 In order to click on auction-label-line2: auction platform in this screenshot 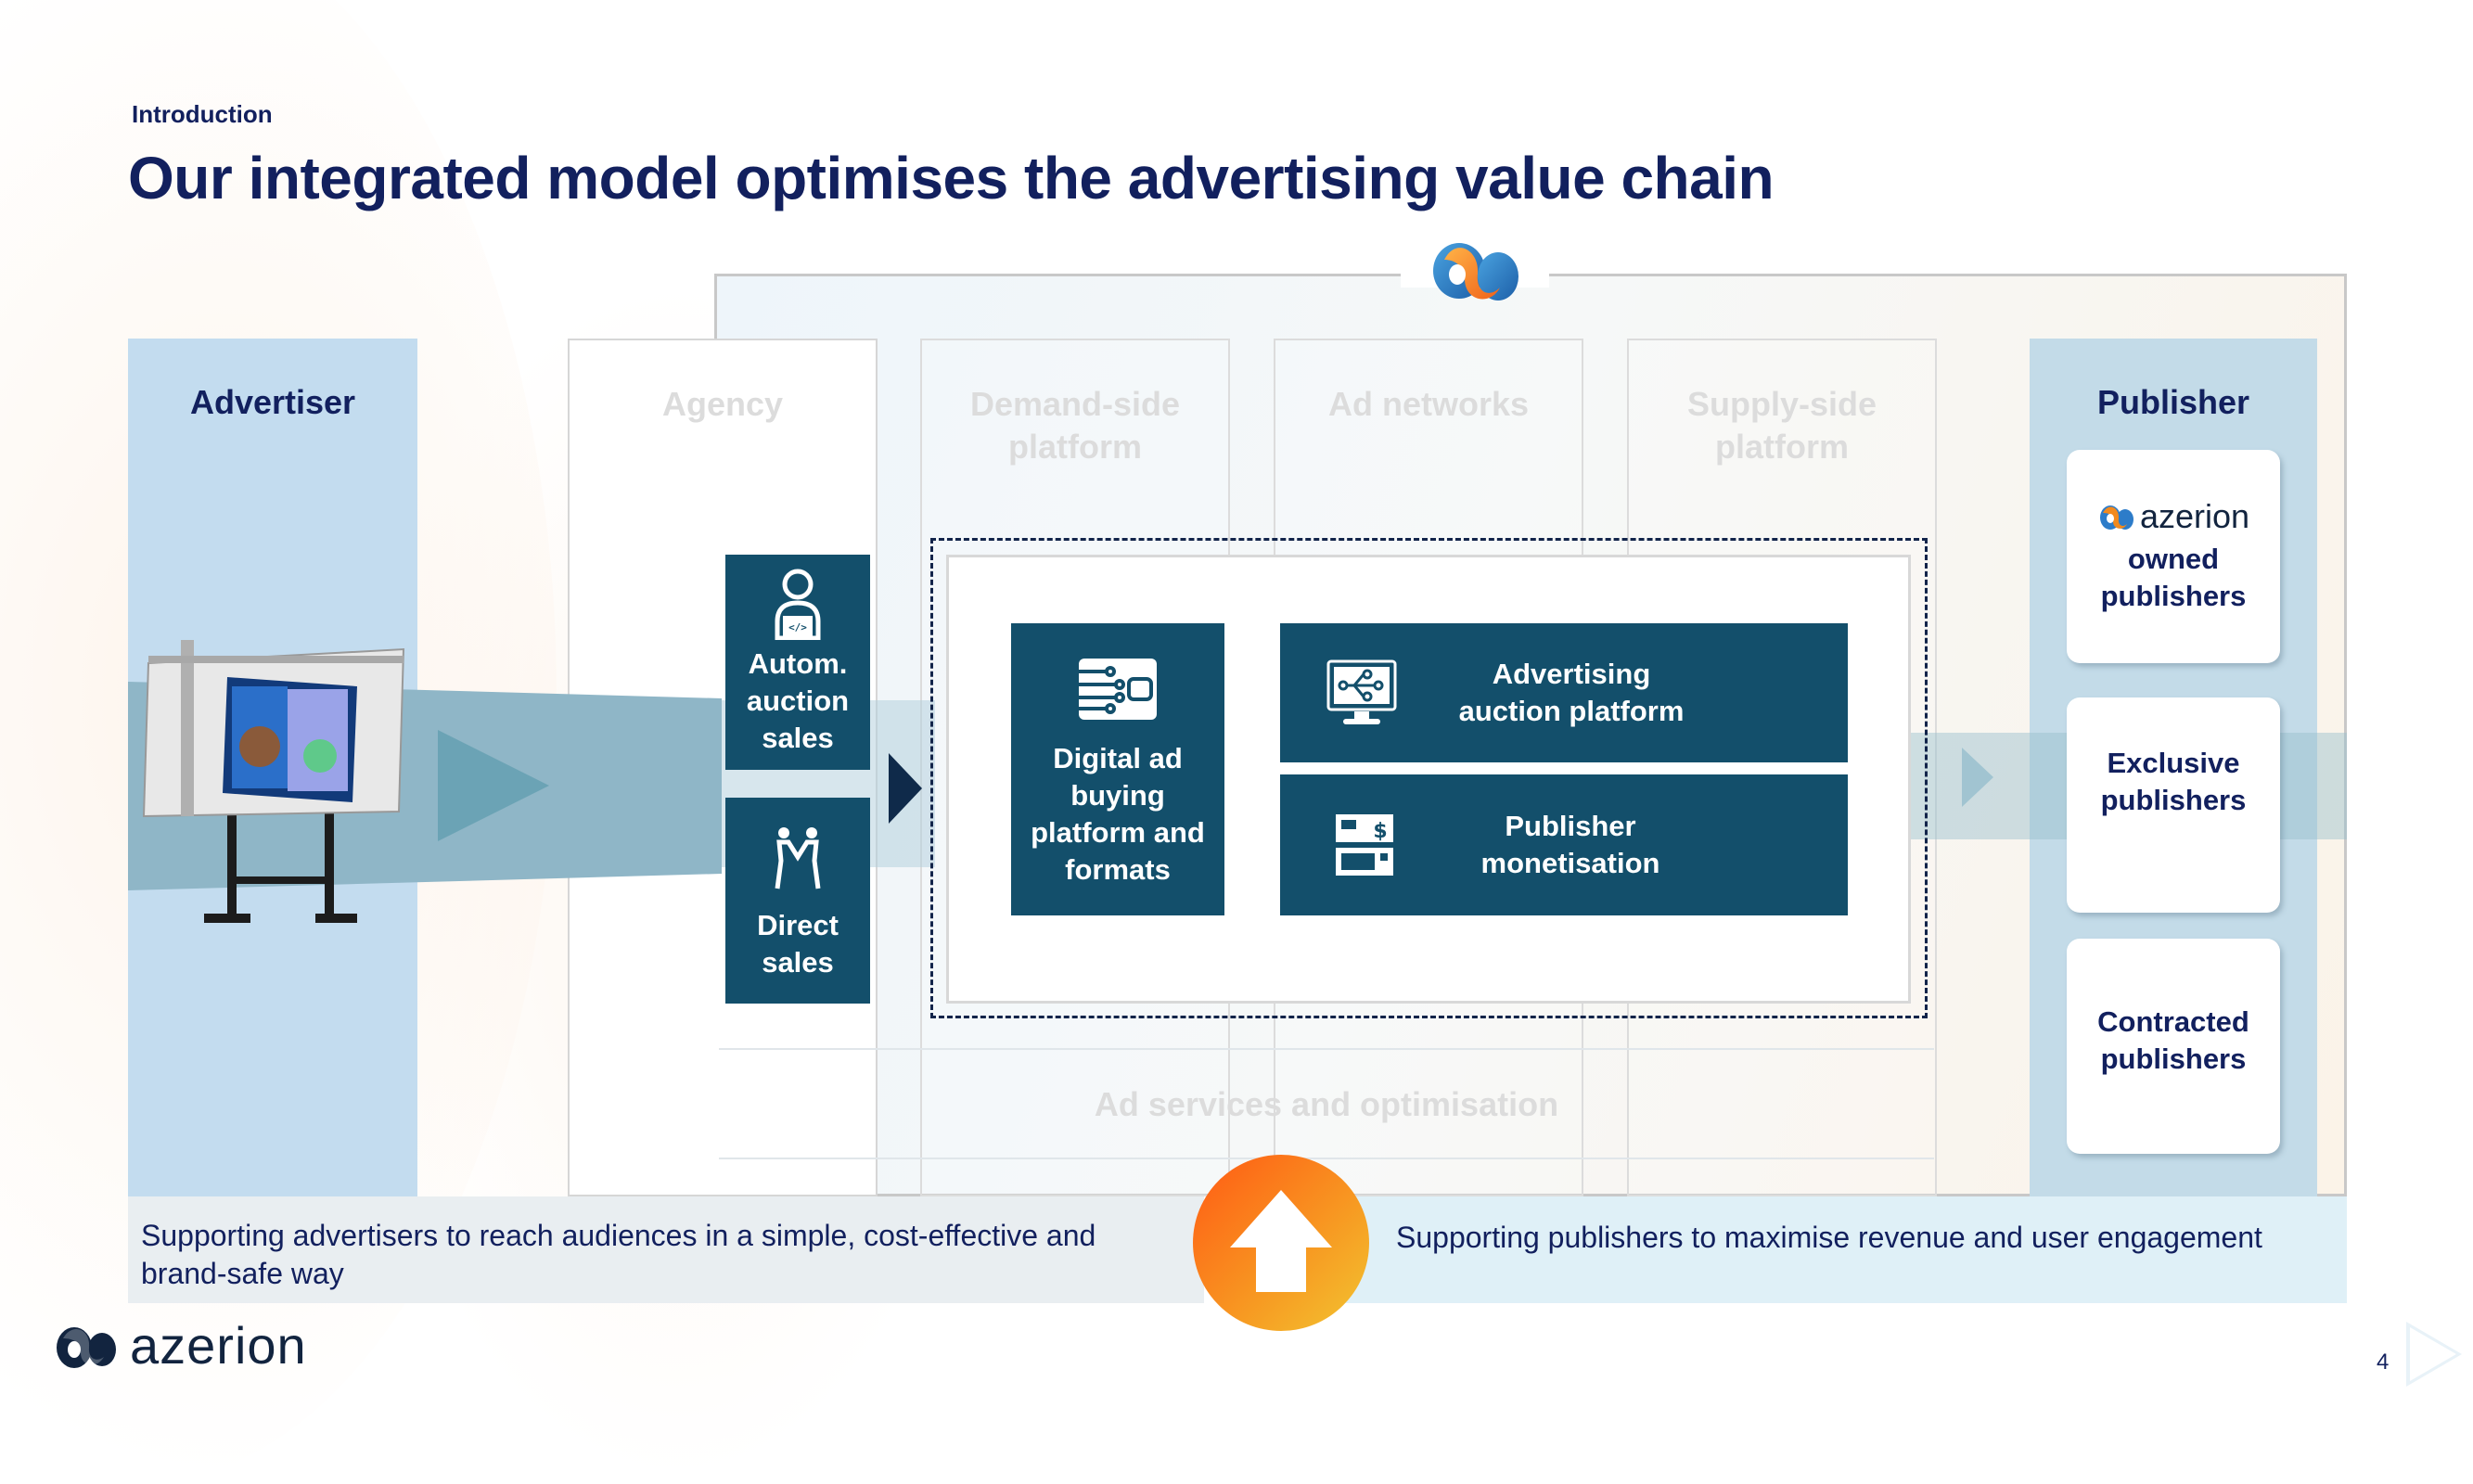, I will do `click(1571, 711)`.